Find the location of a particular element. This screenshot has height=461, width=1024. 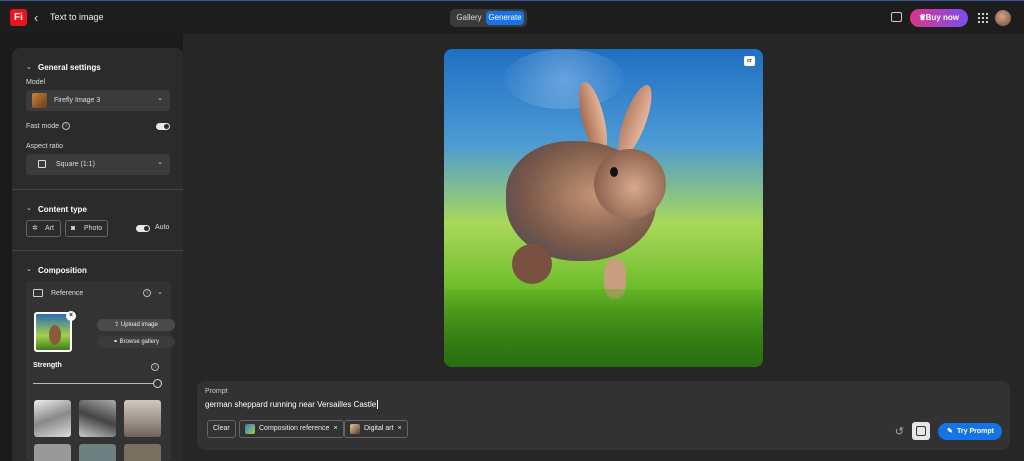

chip-label: Digital art is located at coordinates (379, 428).